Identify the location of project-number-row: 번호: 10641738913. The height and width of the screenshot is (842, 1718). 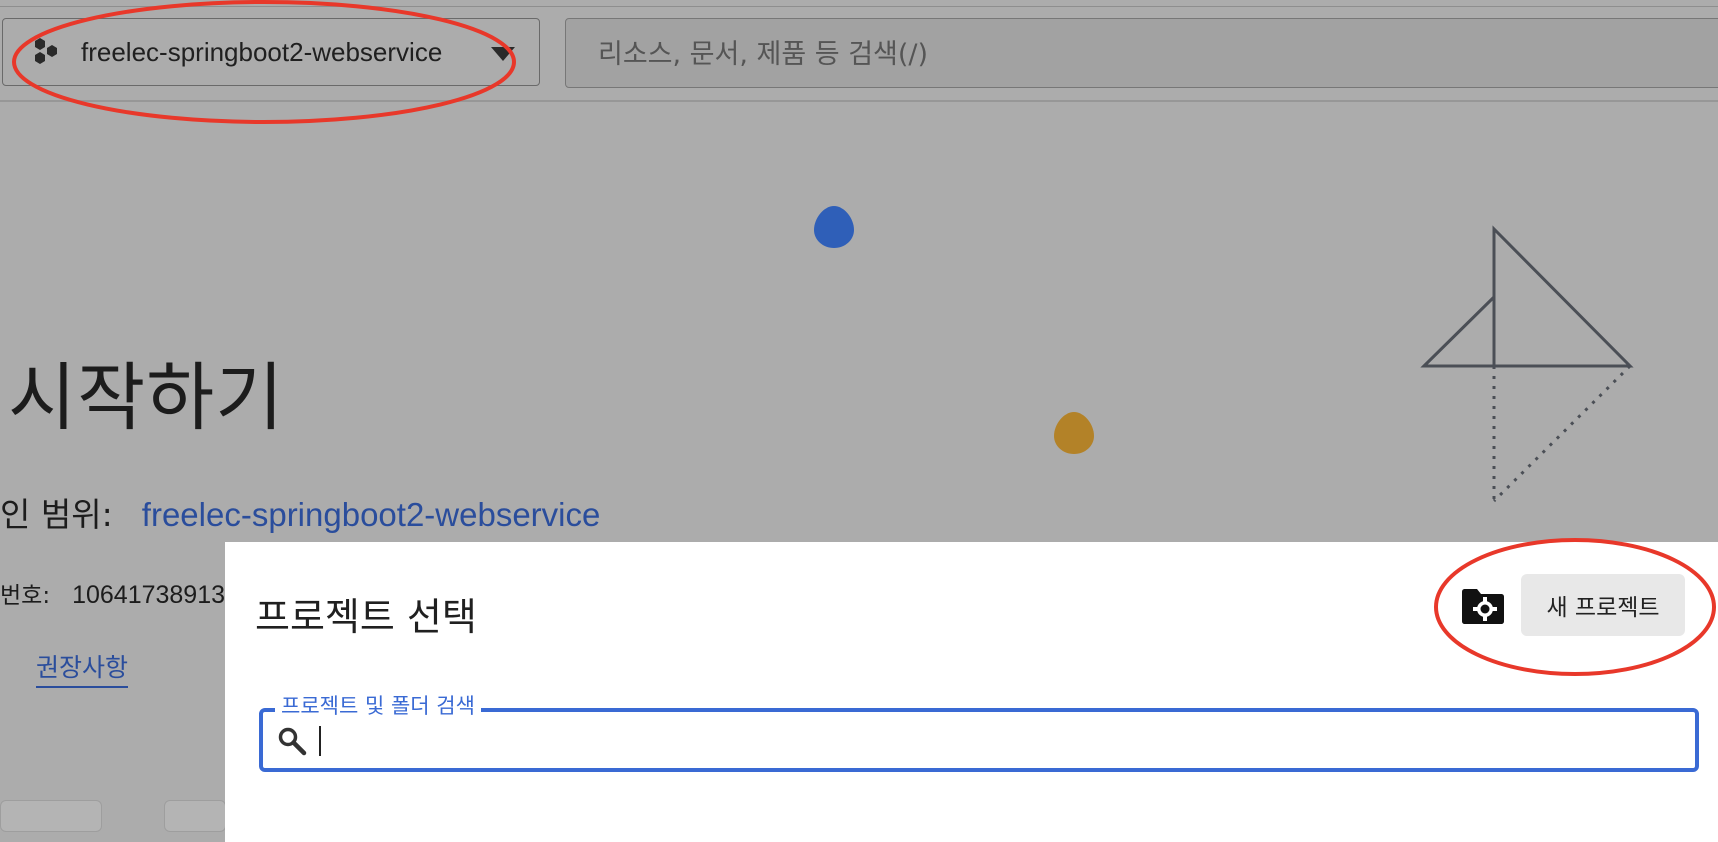
(112, 593).